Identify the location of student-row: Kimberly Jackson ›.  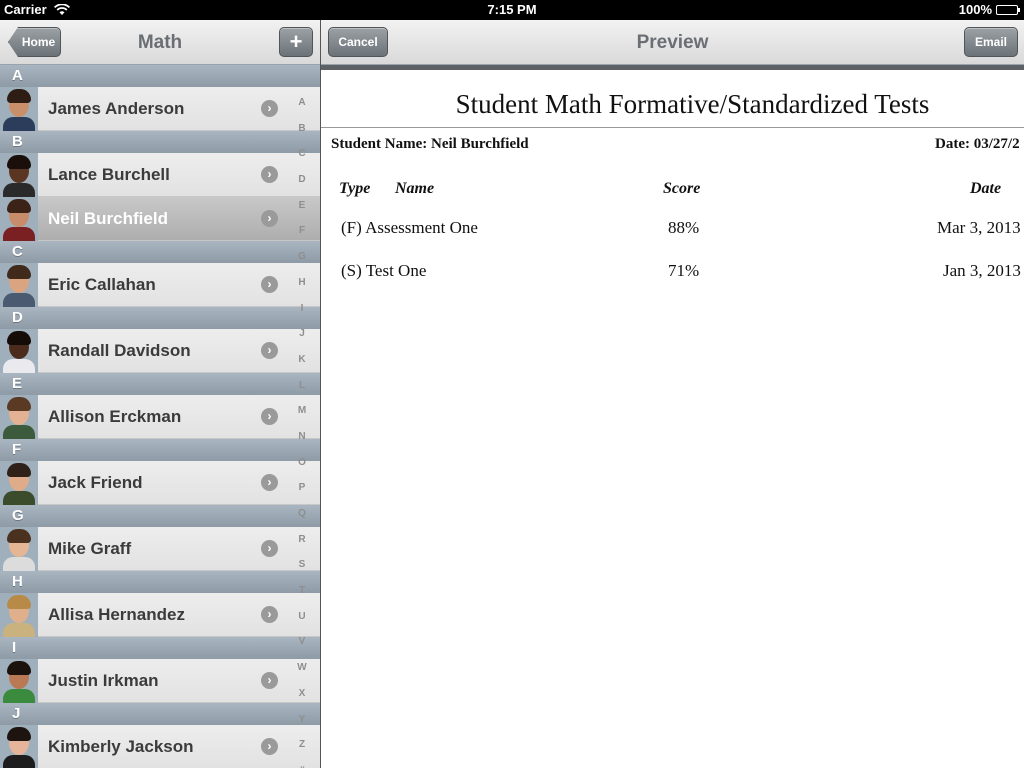
(160, 746).